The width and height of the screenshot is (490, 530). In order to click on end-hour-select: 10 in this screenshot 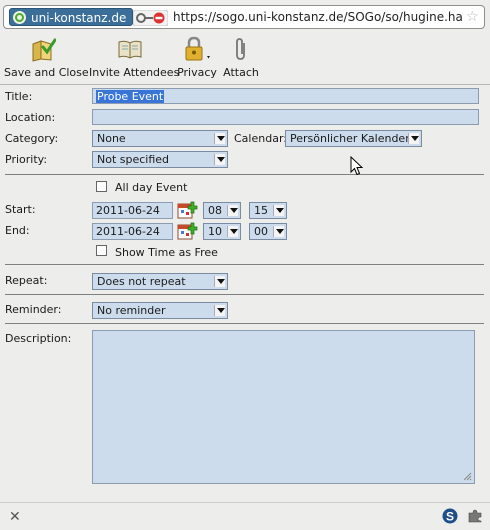, I will do `click(222, 231)`.